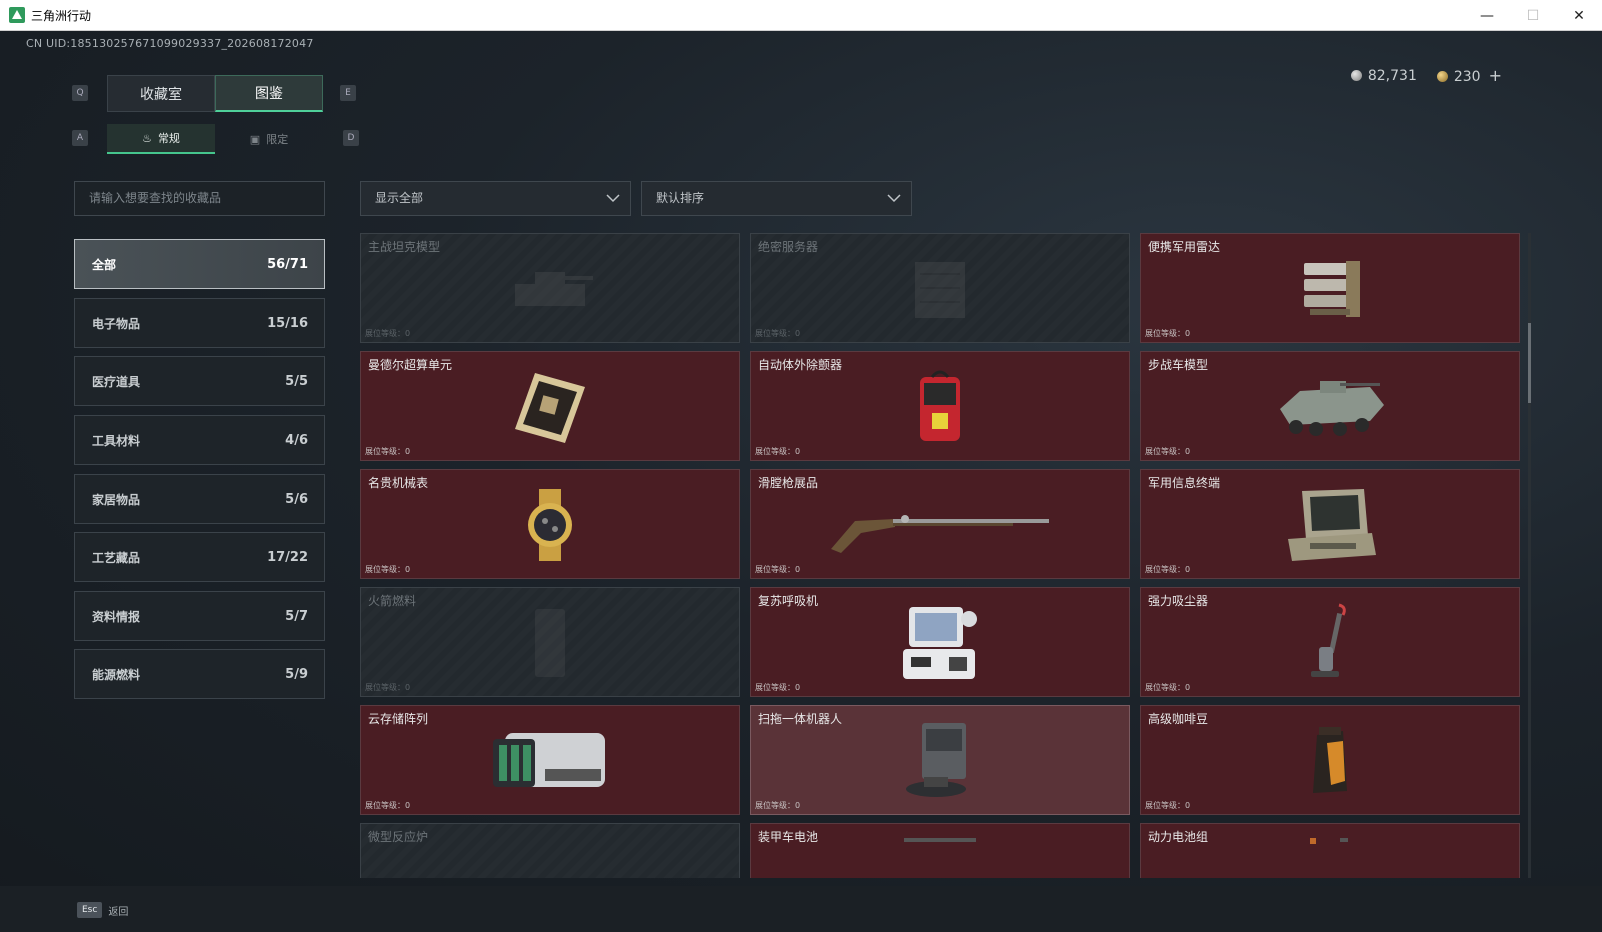 The image size is (1602, 932). I want to click on terminal-icon, so click(1332, 525).